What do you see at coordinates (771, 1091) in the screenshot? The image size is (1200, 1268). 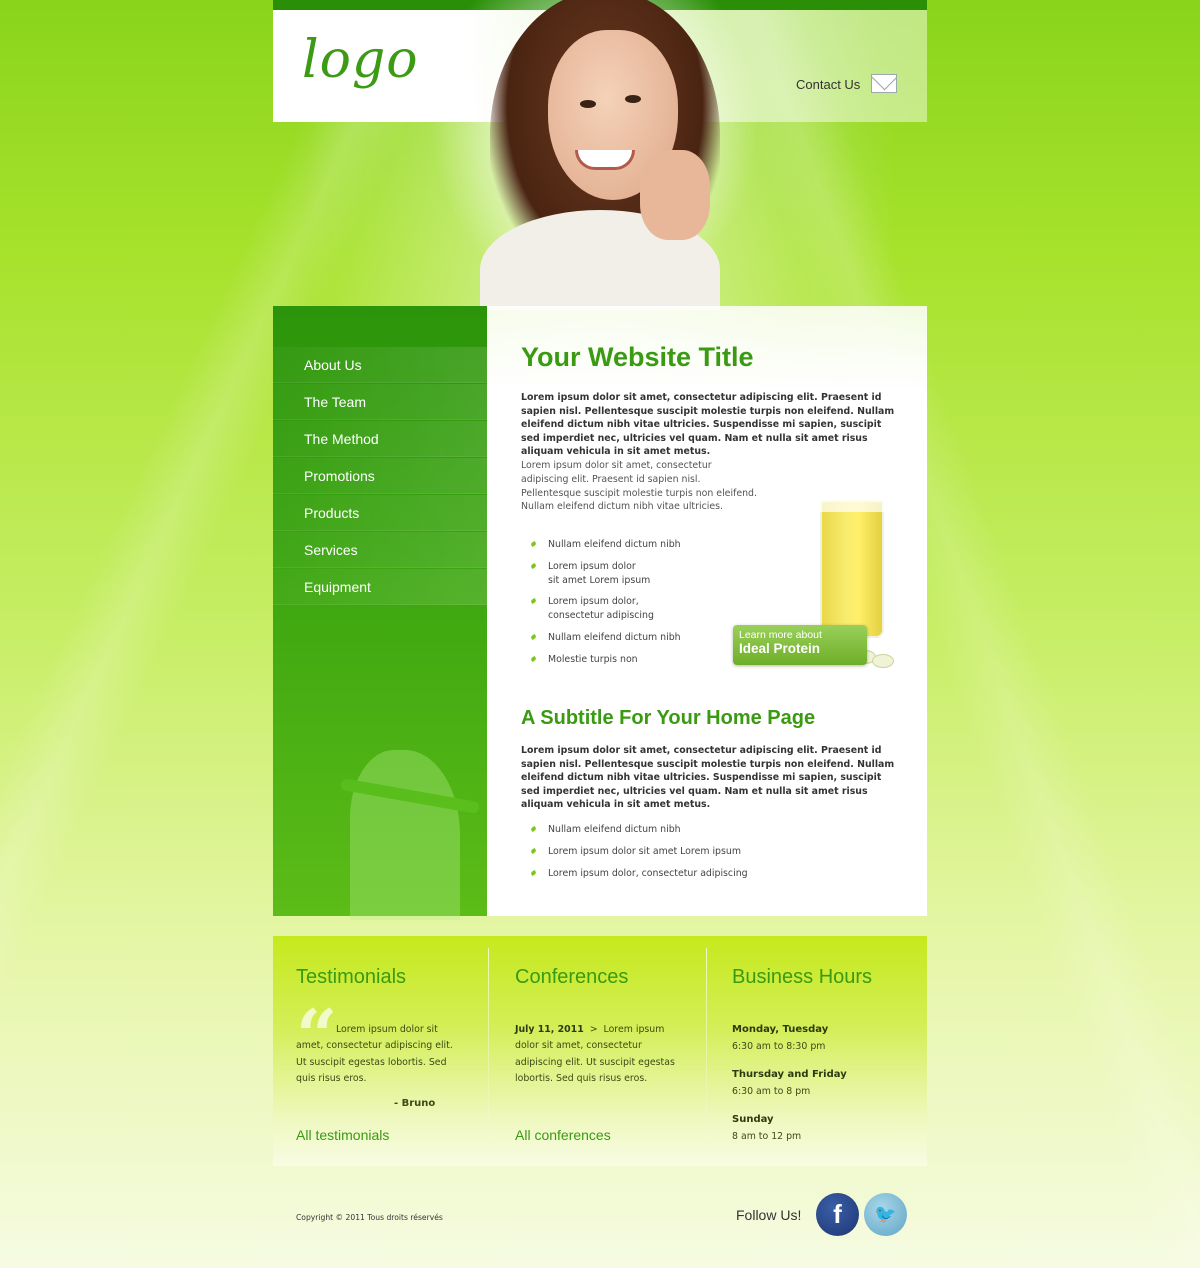 I see `hours-time: 6:30 am to 8 pm` at bounding box center [771, 1091].